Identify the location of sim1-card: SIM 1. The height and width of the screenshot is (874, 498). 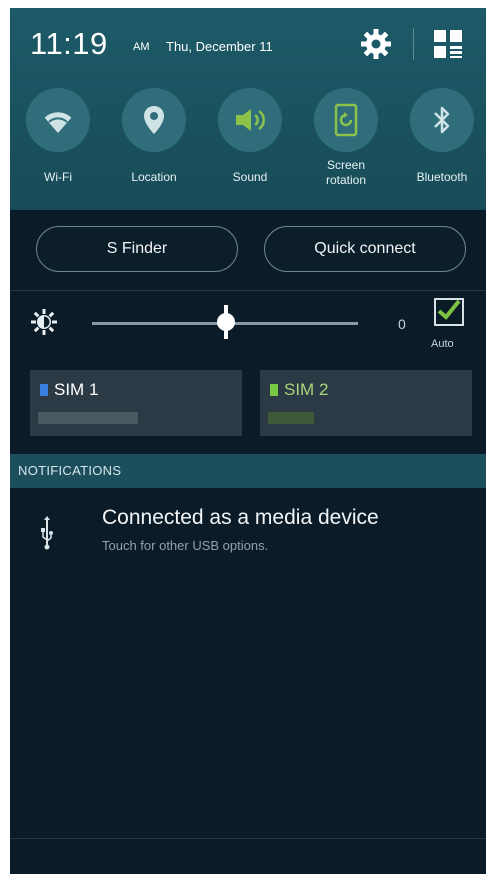
(136, 403).